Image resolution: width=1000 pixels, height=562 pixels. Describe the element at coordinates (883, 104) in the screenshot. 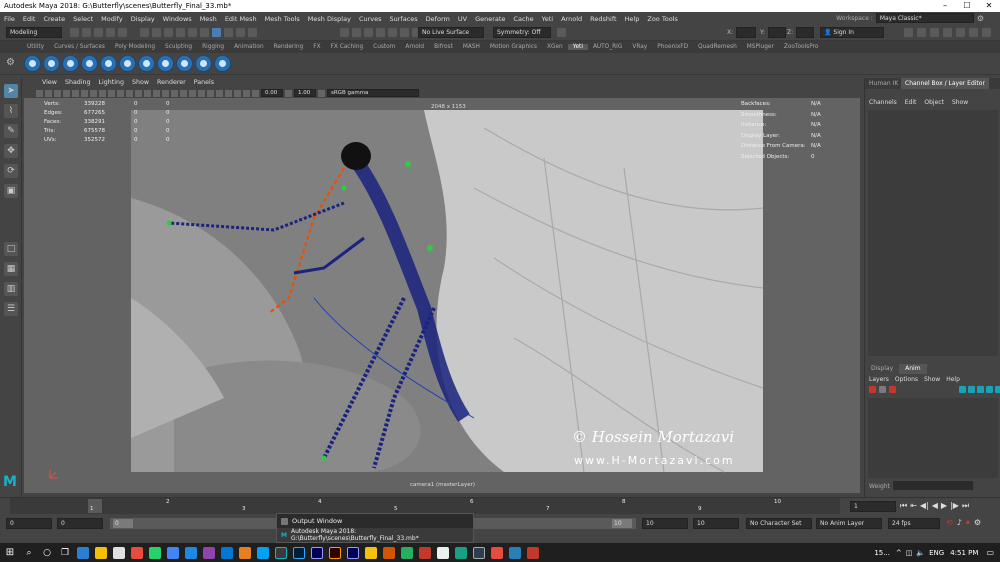

I see `menu-channels: Channels` at that location.